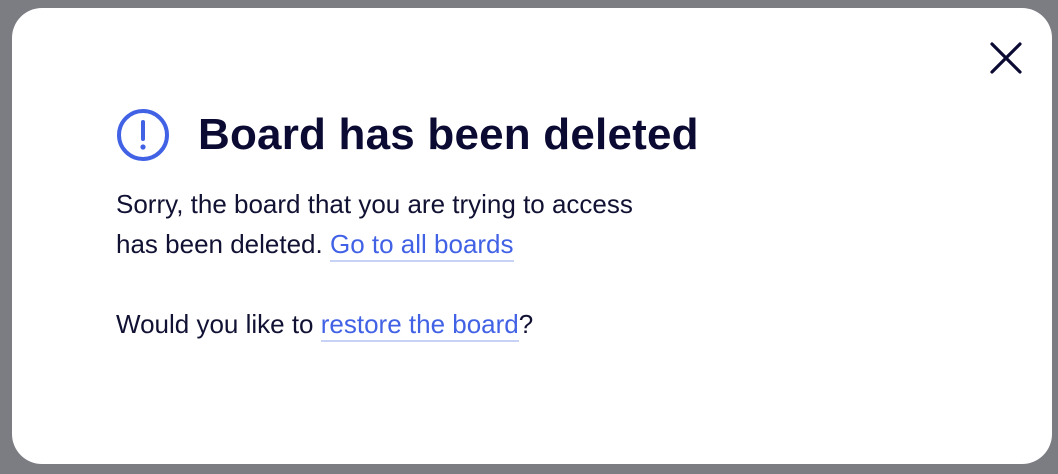 The height and width of the screenshot is (474, 1058). I want to click on go-to-all-boards-link: Go to all boards, so click(421, 245).